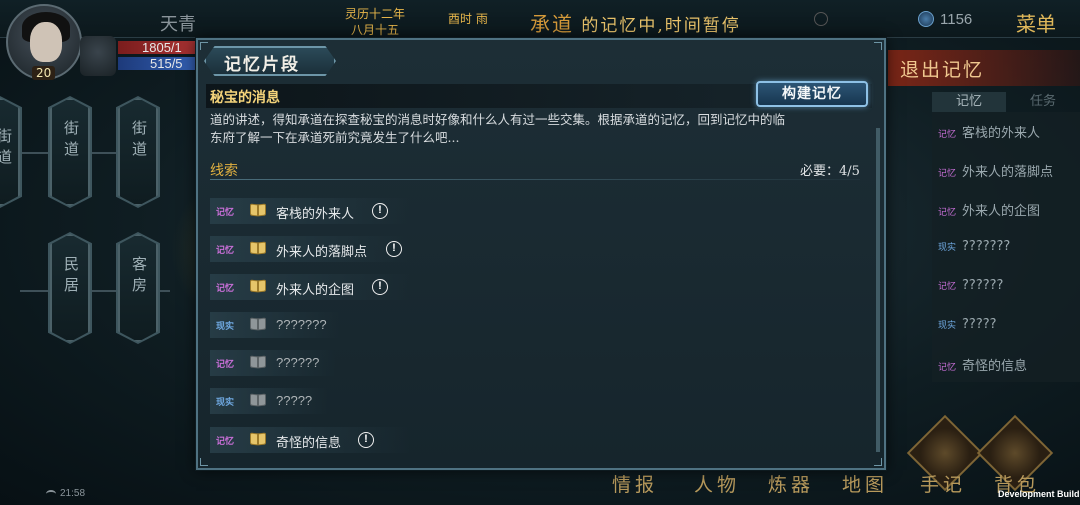 The image size is (1080, 505). I want to click on clue-label: ??????, so click(298, 362).